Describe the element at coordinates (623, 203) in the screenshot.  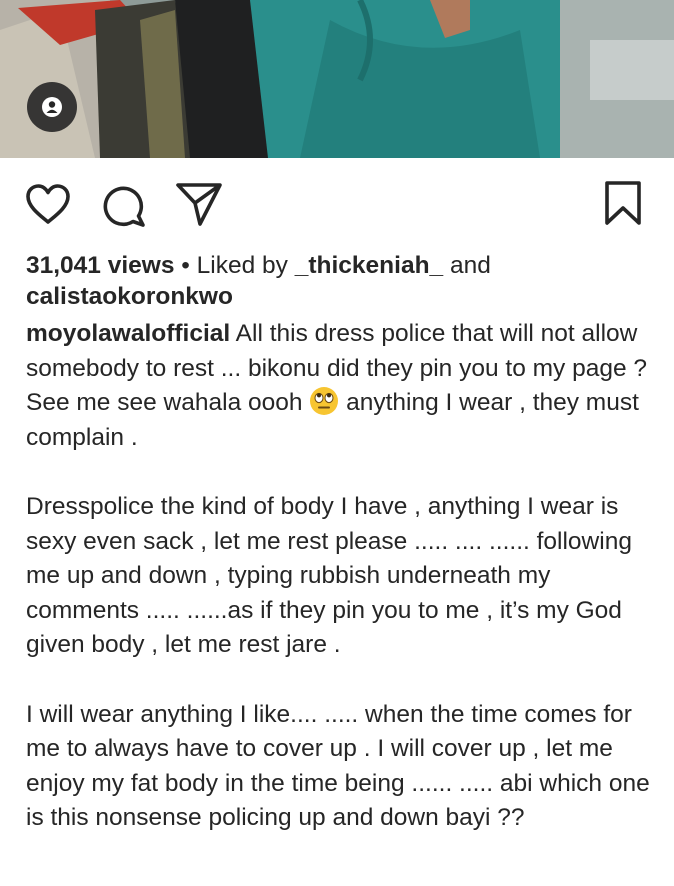
I see `bookmark-icon` at that location.